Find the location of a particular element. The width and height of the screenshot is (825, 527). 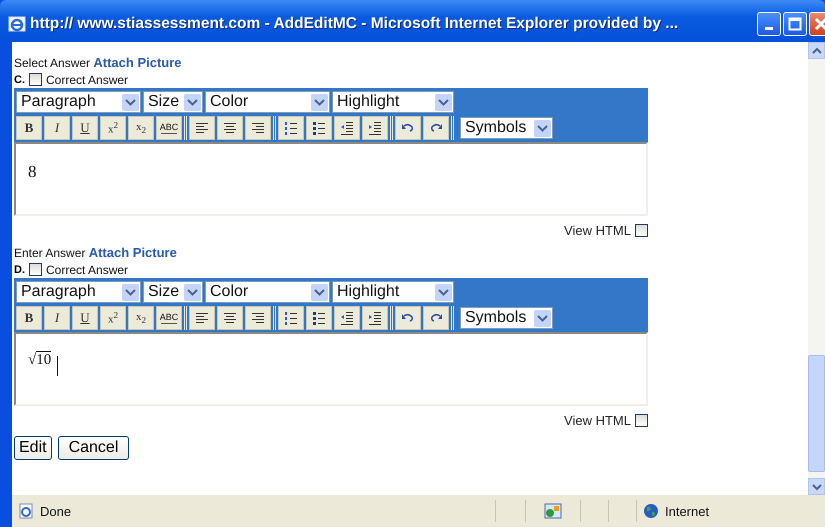

browser-icon is located at coordinates (17, 24).